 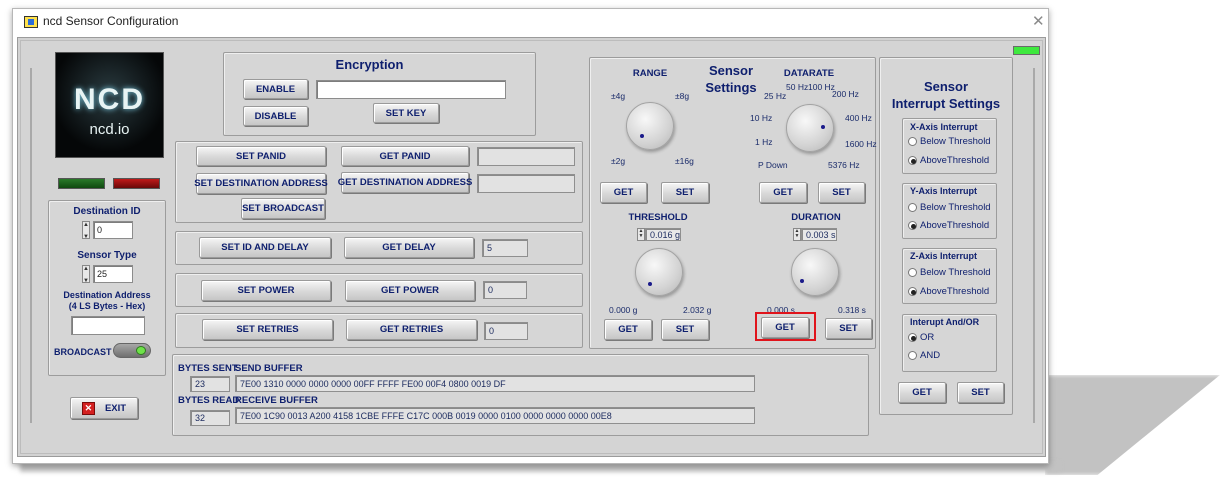 I want to click on x-below-radio, so click(x=912, y=141).